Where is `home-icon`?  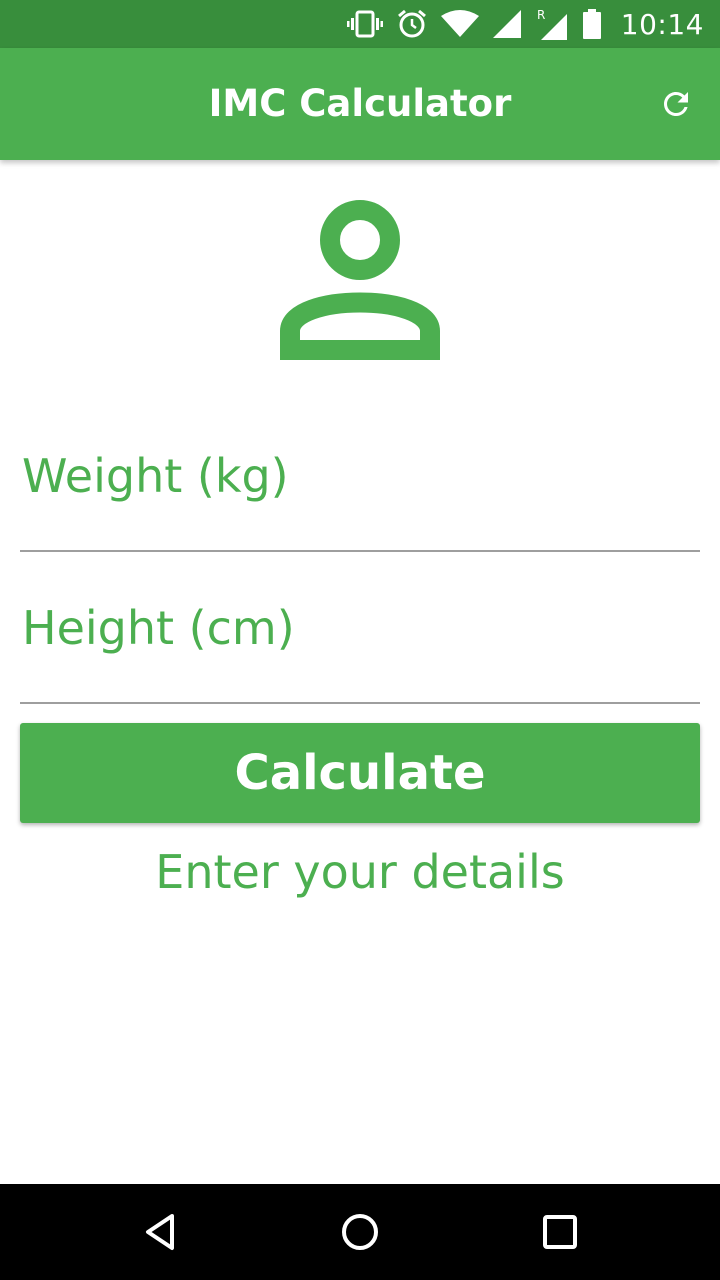
home-icon is located at coordinates (360, 1232).